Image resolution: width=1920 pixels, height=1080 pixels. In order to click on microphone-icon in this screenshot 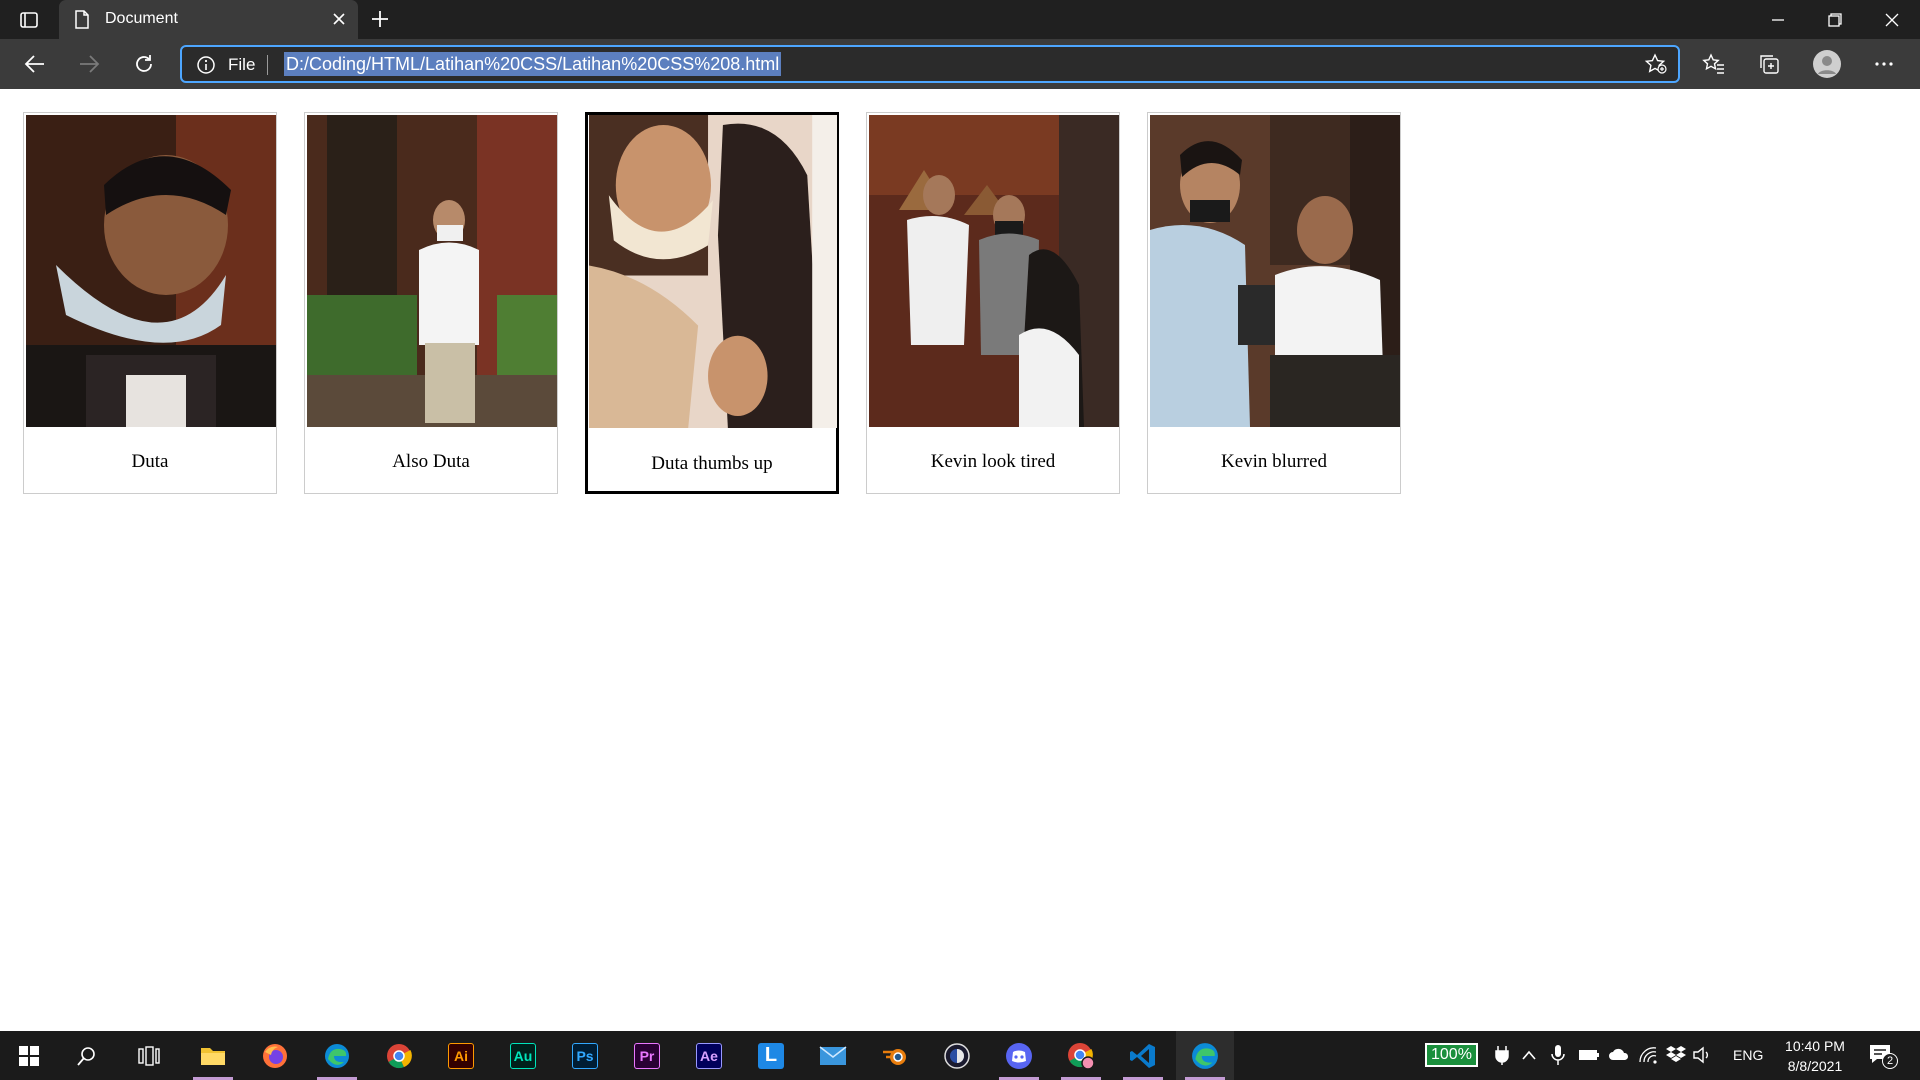, I will do `click(1558, 1055)`.